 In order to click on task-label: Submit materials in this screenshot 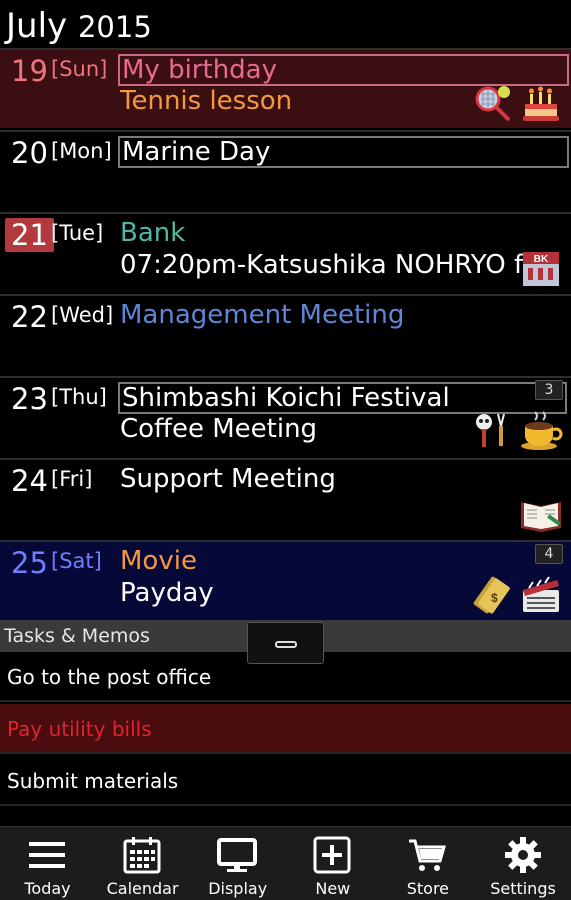, I will do `click(93, 781)`.